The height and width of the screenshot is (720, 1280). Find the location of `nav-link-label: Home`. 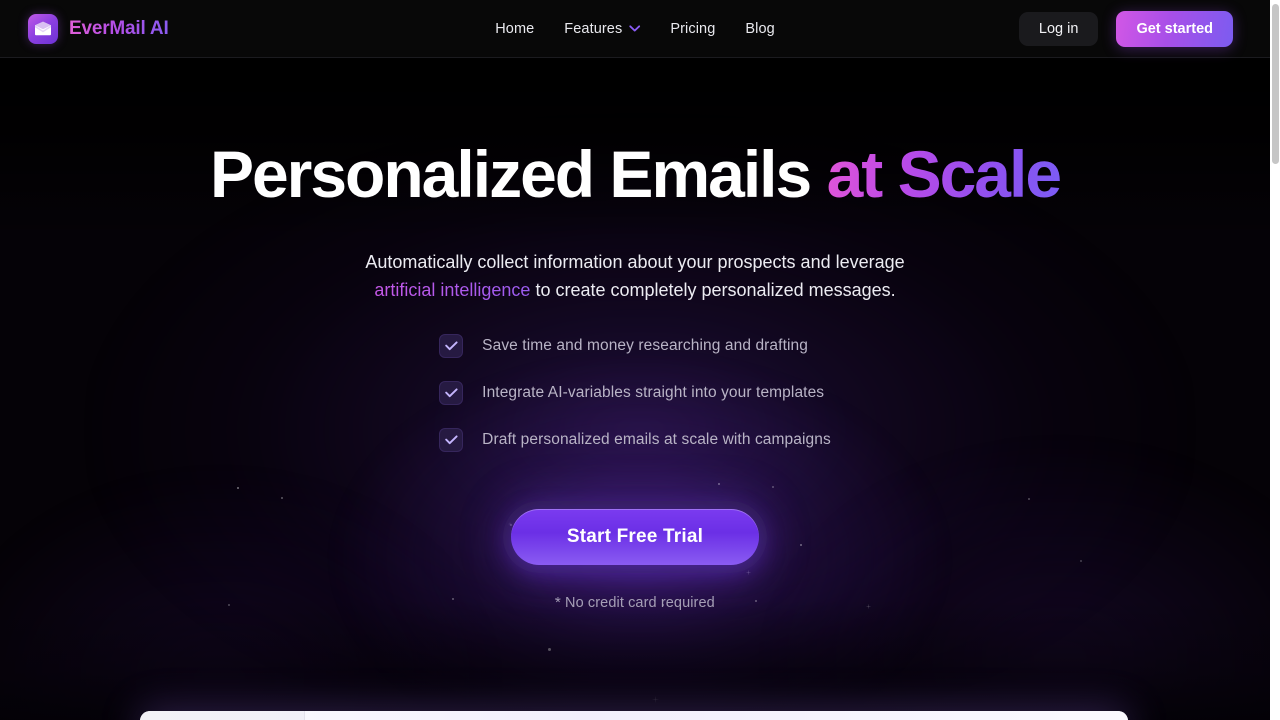

nav-link-label: Home is located at coordinates (515, 28).